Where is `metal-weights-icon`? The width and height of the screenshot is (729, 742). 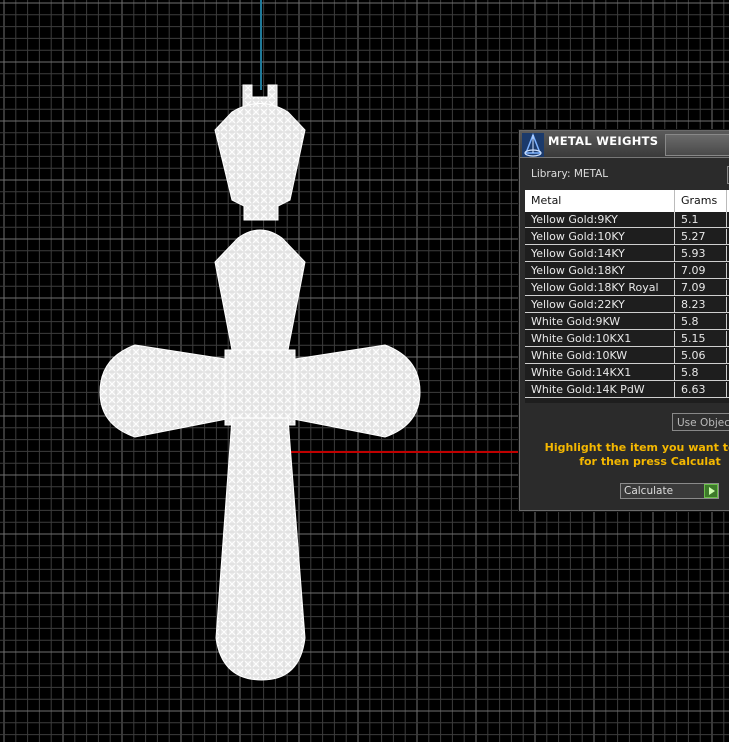
metal-weights-icon is located at coordinates (533, 145).